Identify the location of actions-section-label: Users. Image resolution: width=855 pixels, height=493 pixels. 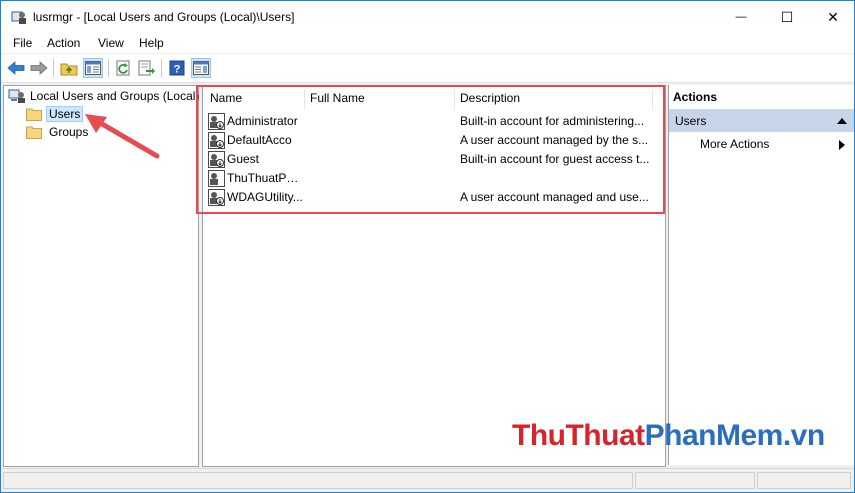
(691, 121).